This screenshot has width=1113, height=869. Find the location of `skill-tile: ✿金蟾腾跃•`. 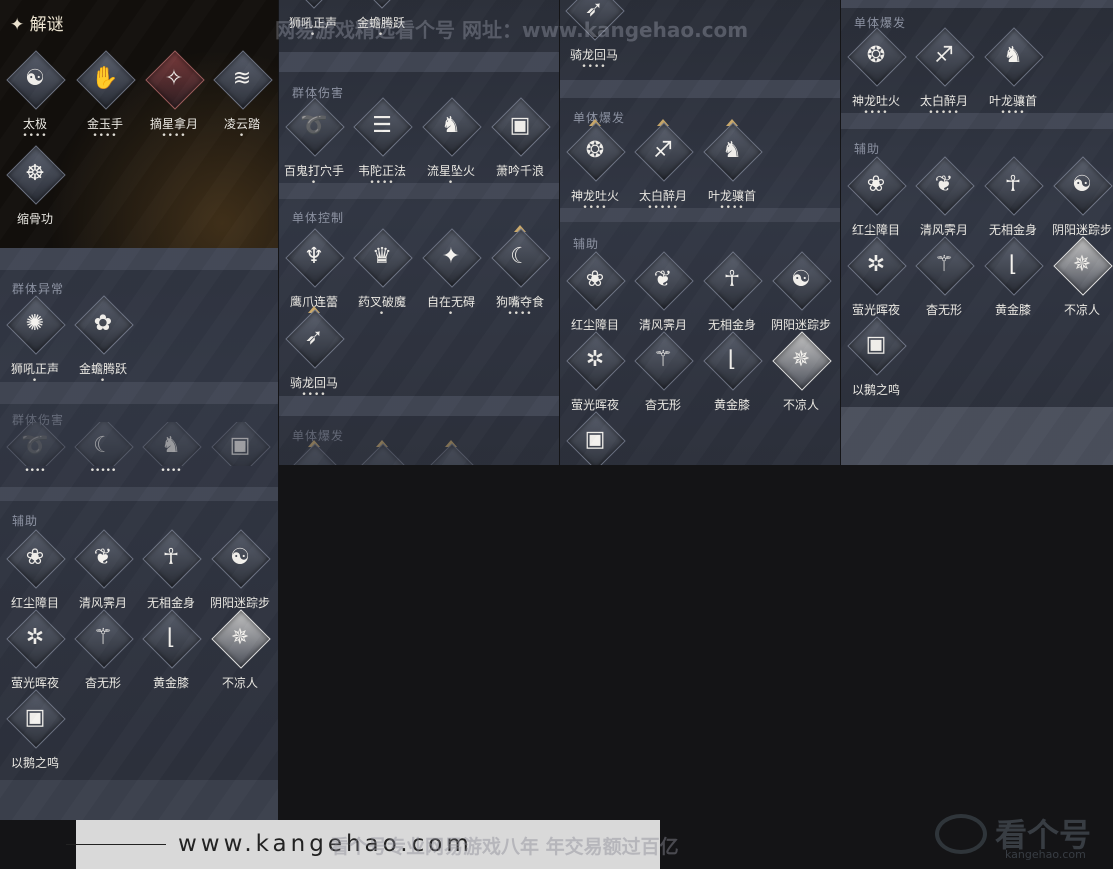

skill-tile: ✿金蟾腾跃• is located at coordinates (103, 343).